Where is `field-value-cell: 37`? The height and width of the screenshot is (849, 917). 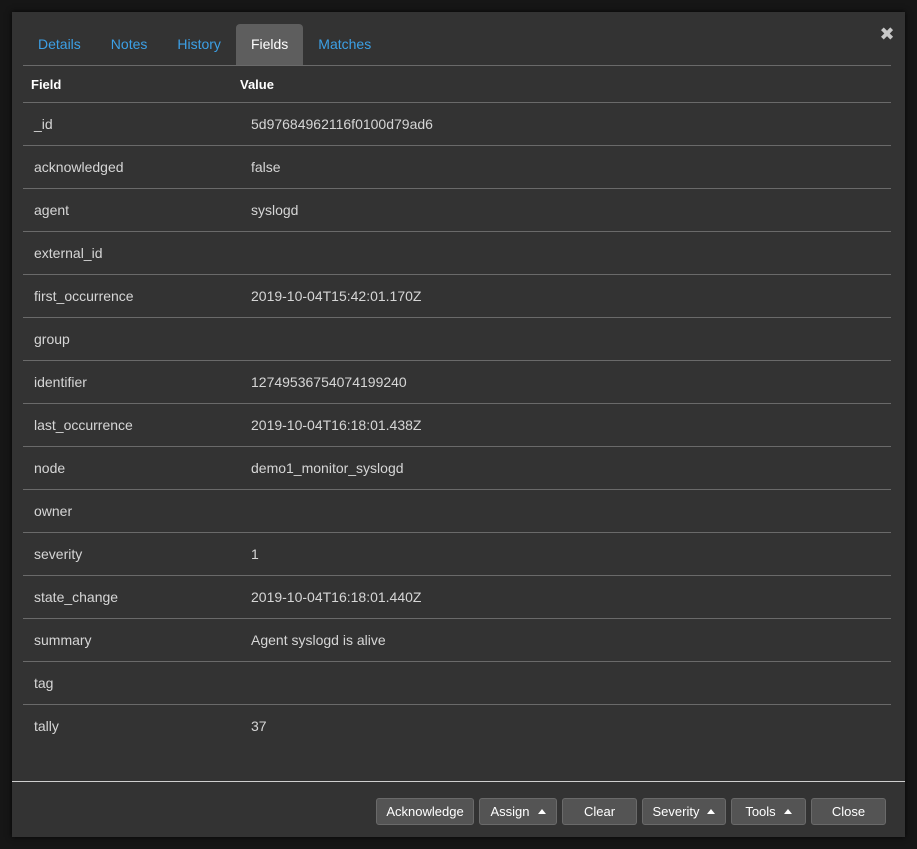
field-value-cell: 37 is located at coordinates (259, 726).